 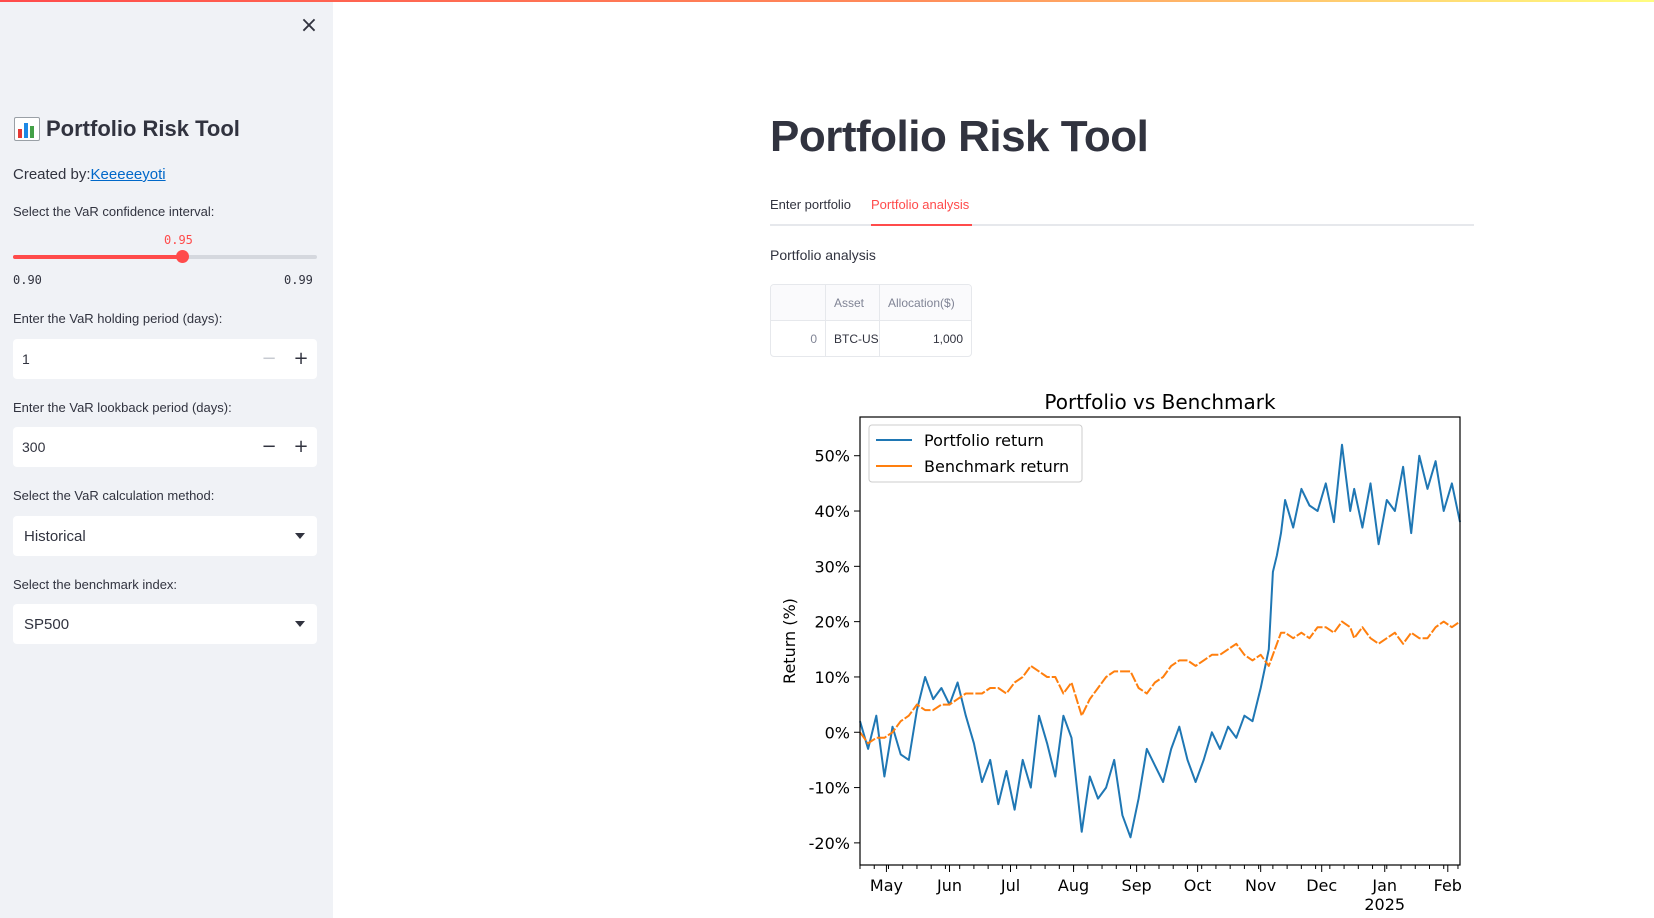 What do you see at coordinates (165, 624) in the screenshot?
I see `benchmark-select: SP500` at bounding box center [165, 624].